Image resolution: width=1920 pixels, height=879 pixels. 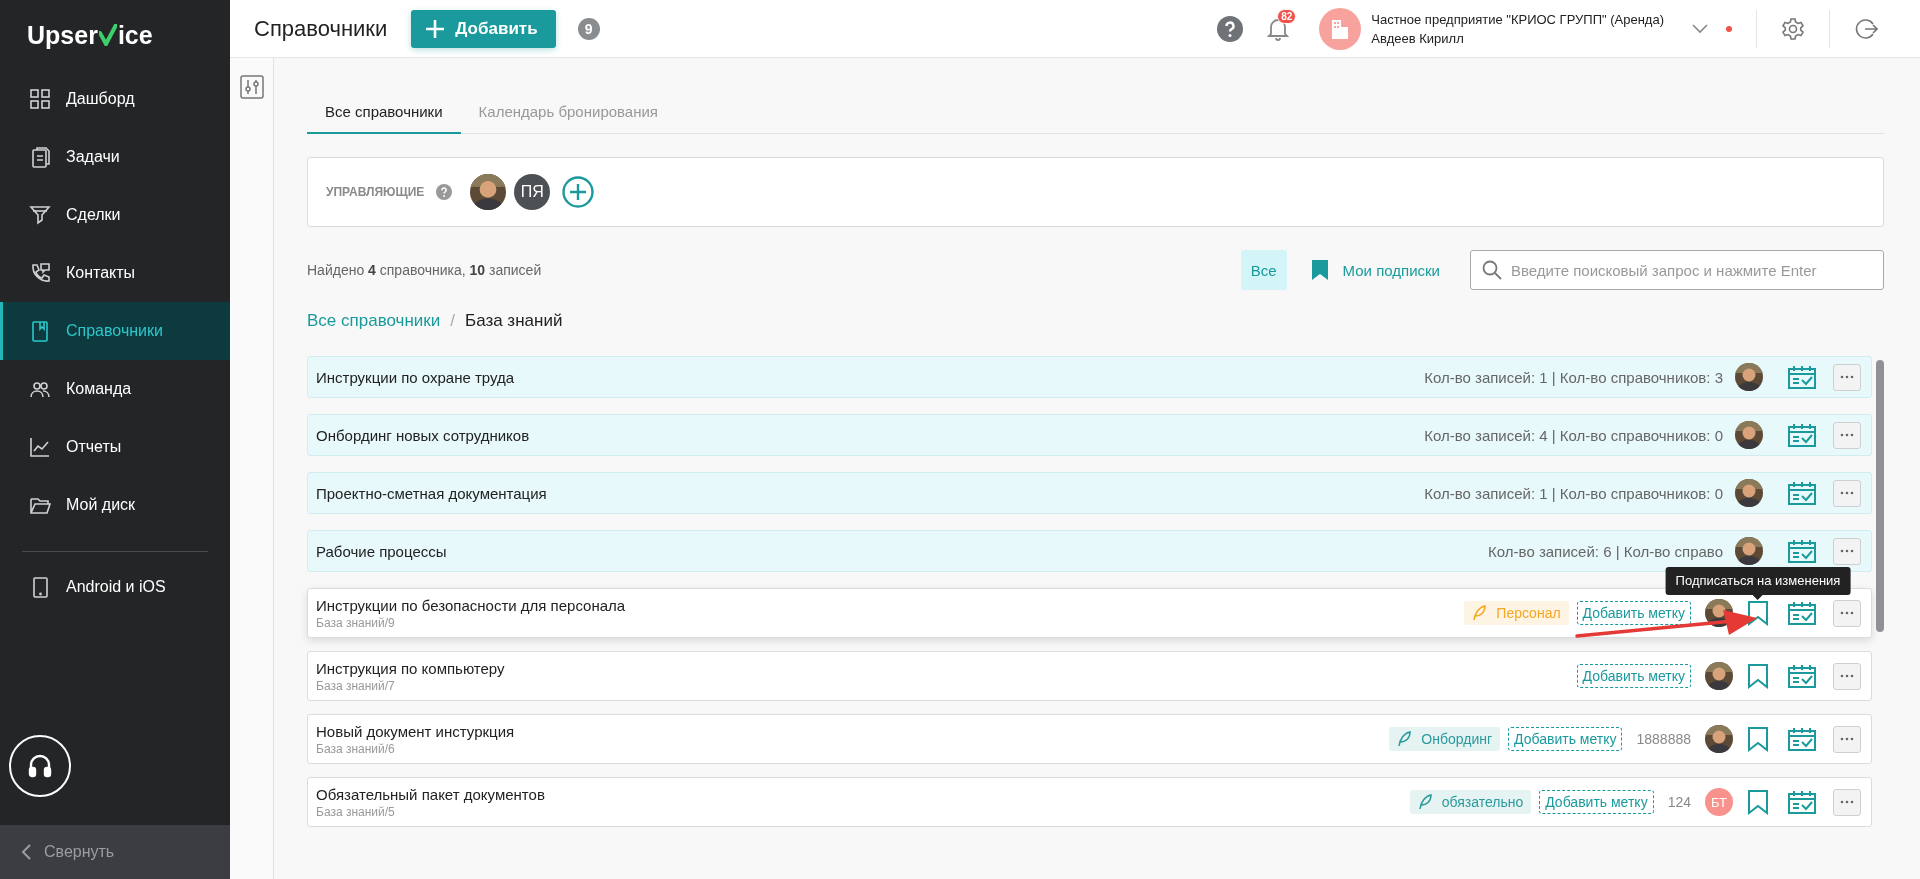 I want to click on breadcrumb-current: База знаний, so click(x=513, y=321).